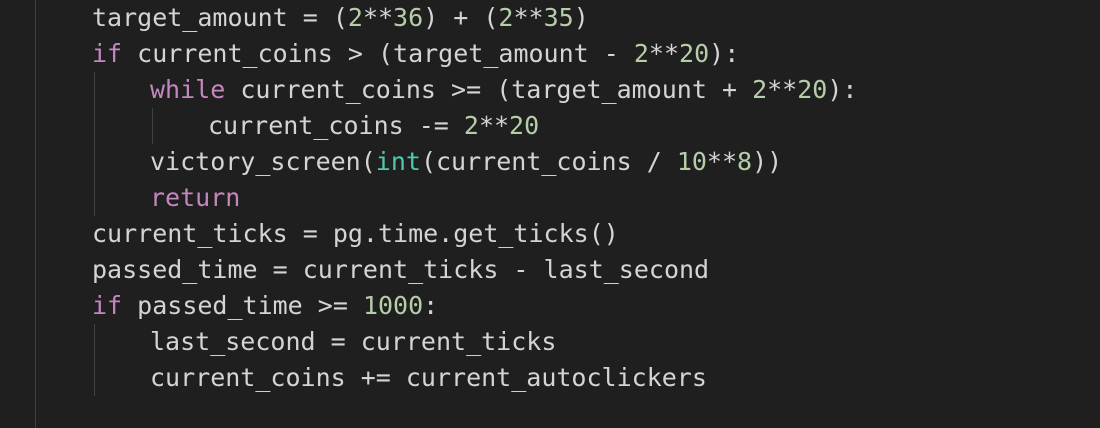 Image resolution: width=1100 pixels, height=428 pixels. I want to click on keyword-return: return, so click(195, 197).